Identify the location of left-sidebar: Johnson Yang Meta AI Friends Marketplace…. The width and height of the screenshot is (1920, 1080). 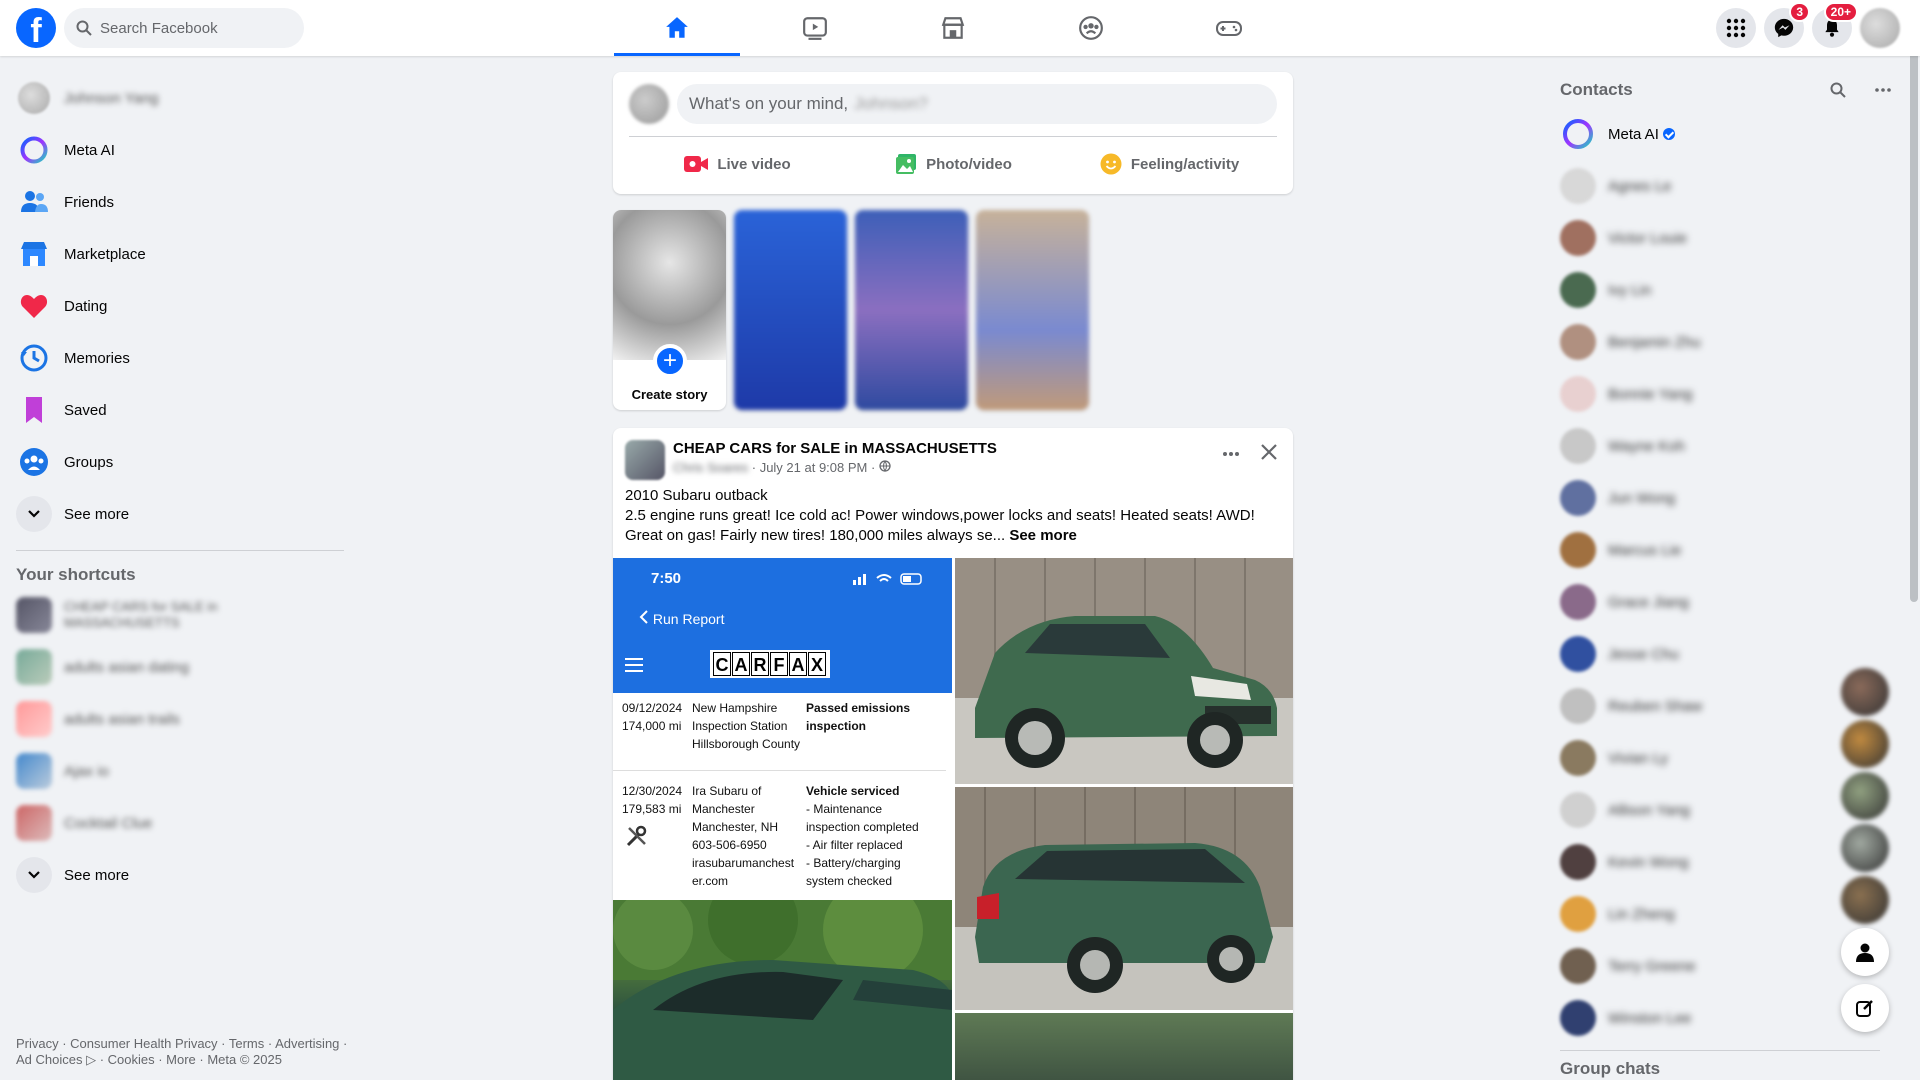
(176, 486).